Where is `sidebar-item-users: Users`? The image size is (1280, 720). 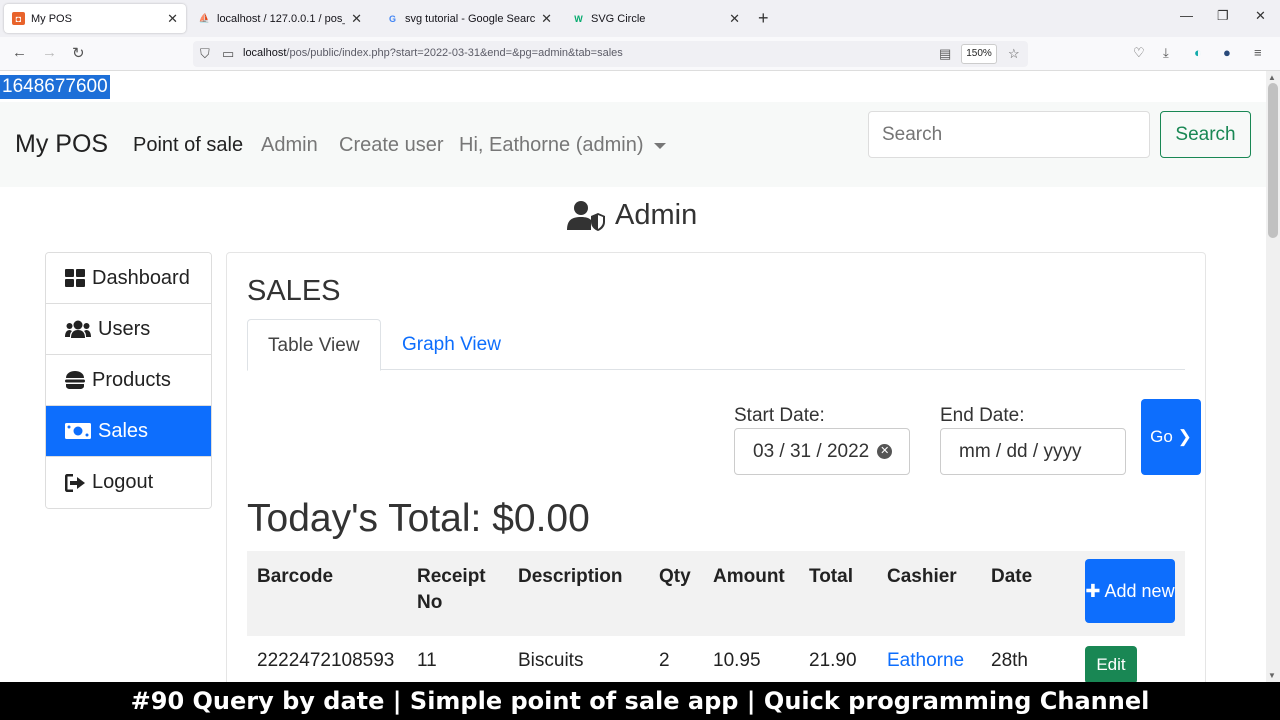 sidebar-item-users: Users is located at coordinates (128, 329).